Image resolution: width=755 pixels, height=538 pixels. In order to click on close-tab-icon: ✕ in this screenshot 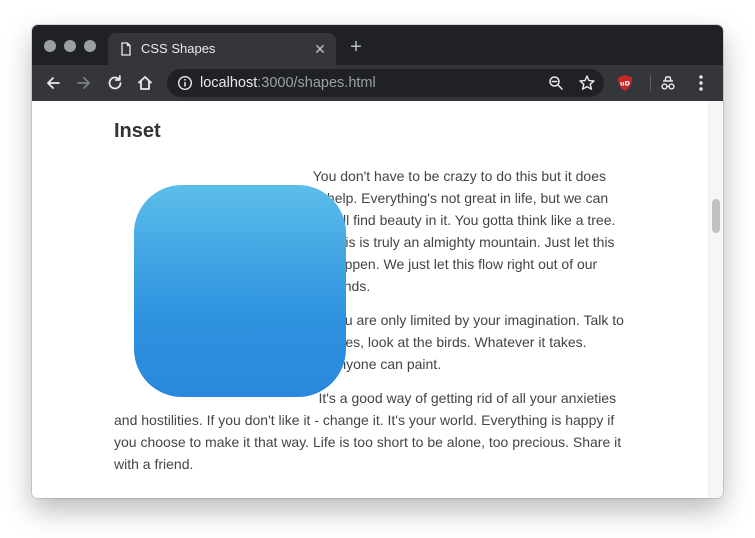, I will do `click(320, 49)`.